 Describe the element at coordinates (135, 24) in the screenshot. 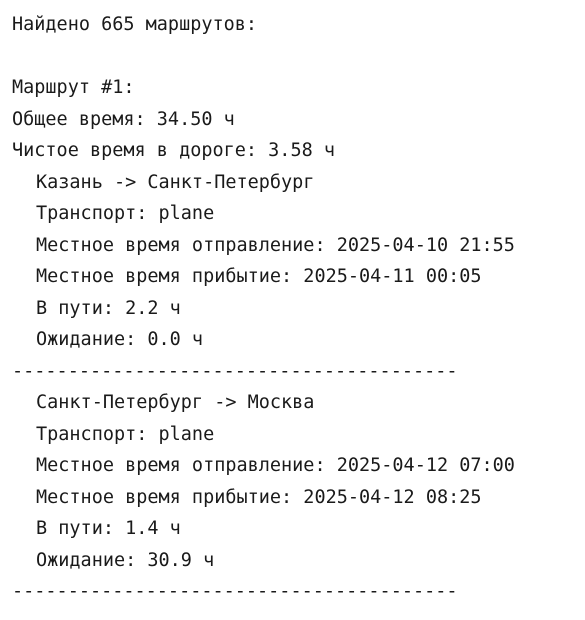

I see `routes-found-text: Найдено 665 маршрутов:` at that location.